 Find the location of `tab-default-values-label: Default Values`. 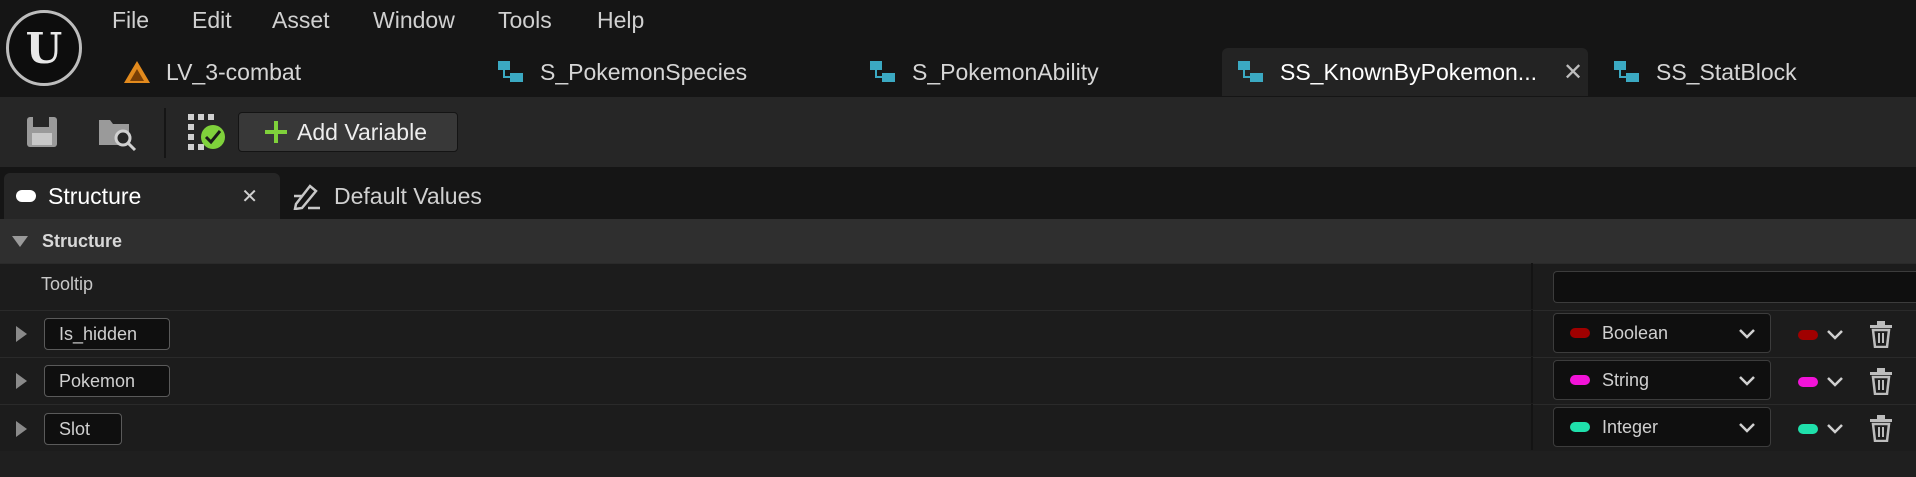

tab-default-values-label: Default Values is located at coordinates (408, 195).